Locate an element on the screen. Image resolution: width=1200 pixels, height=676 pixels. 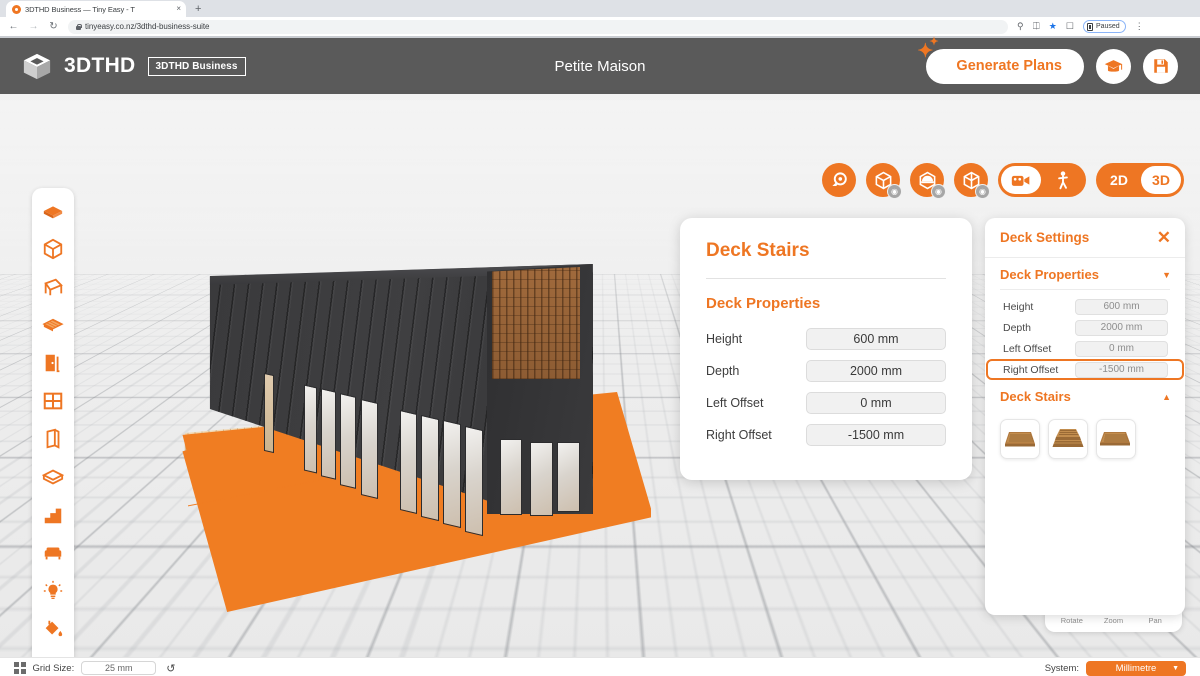
sidebar-item-lighting is located at coordinates (53, 591).